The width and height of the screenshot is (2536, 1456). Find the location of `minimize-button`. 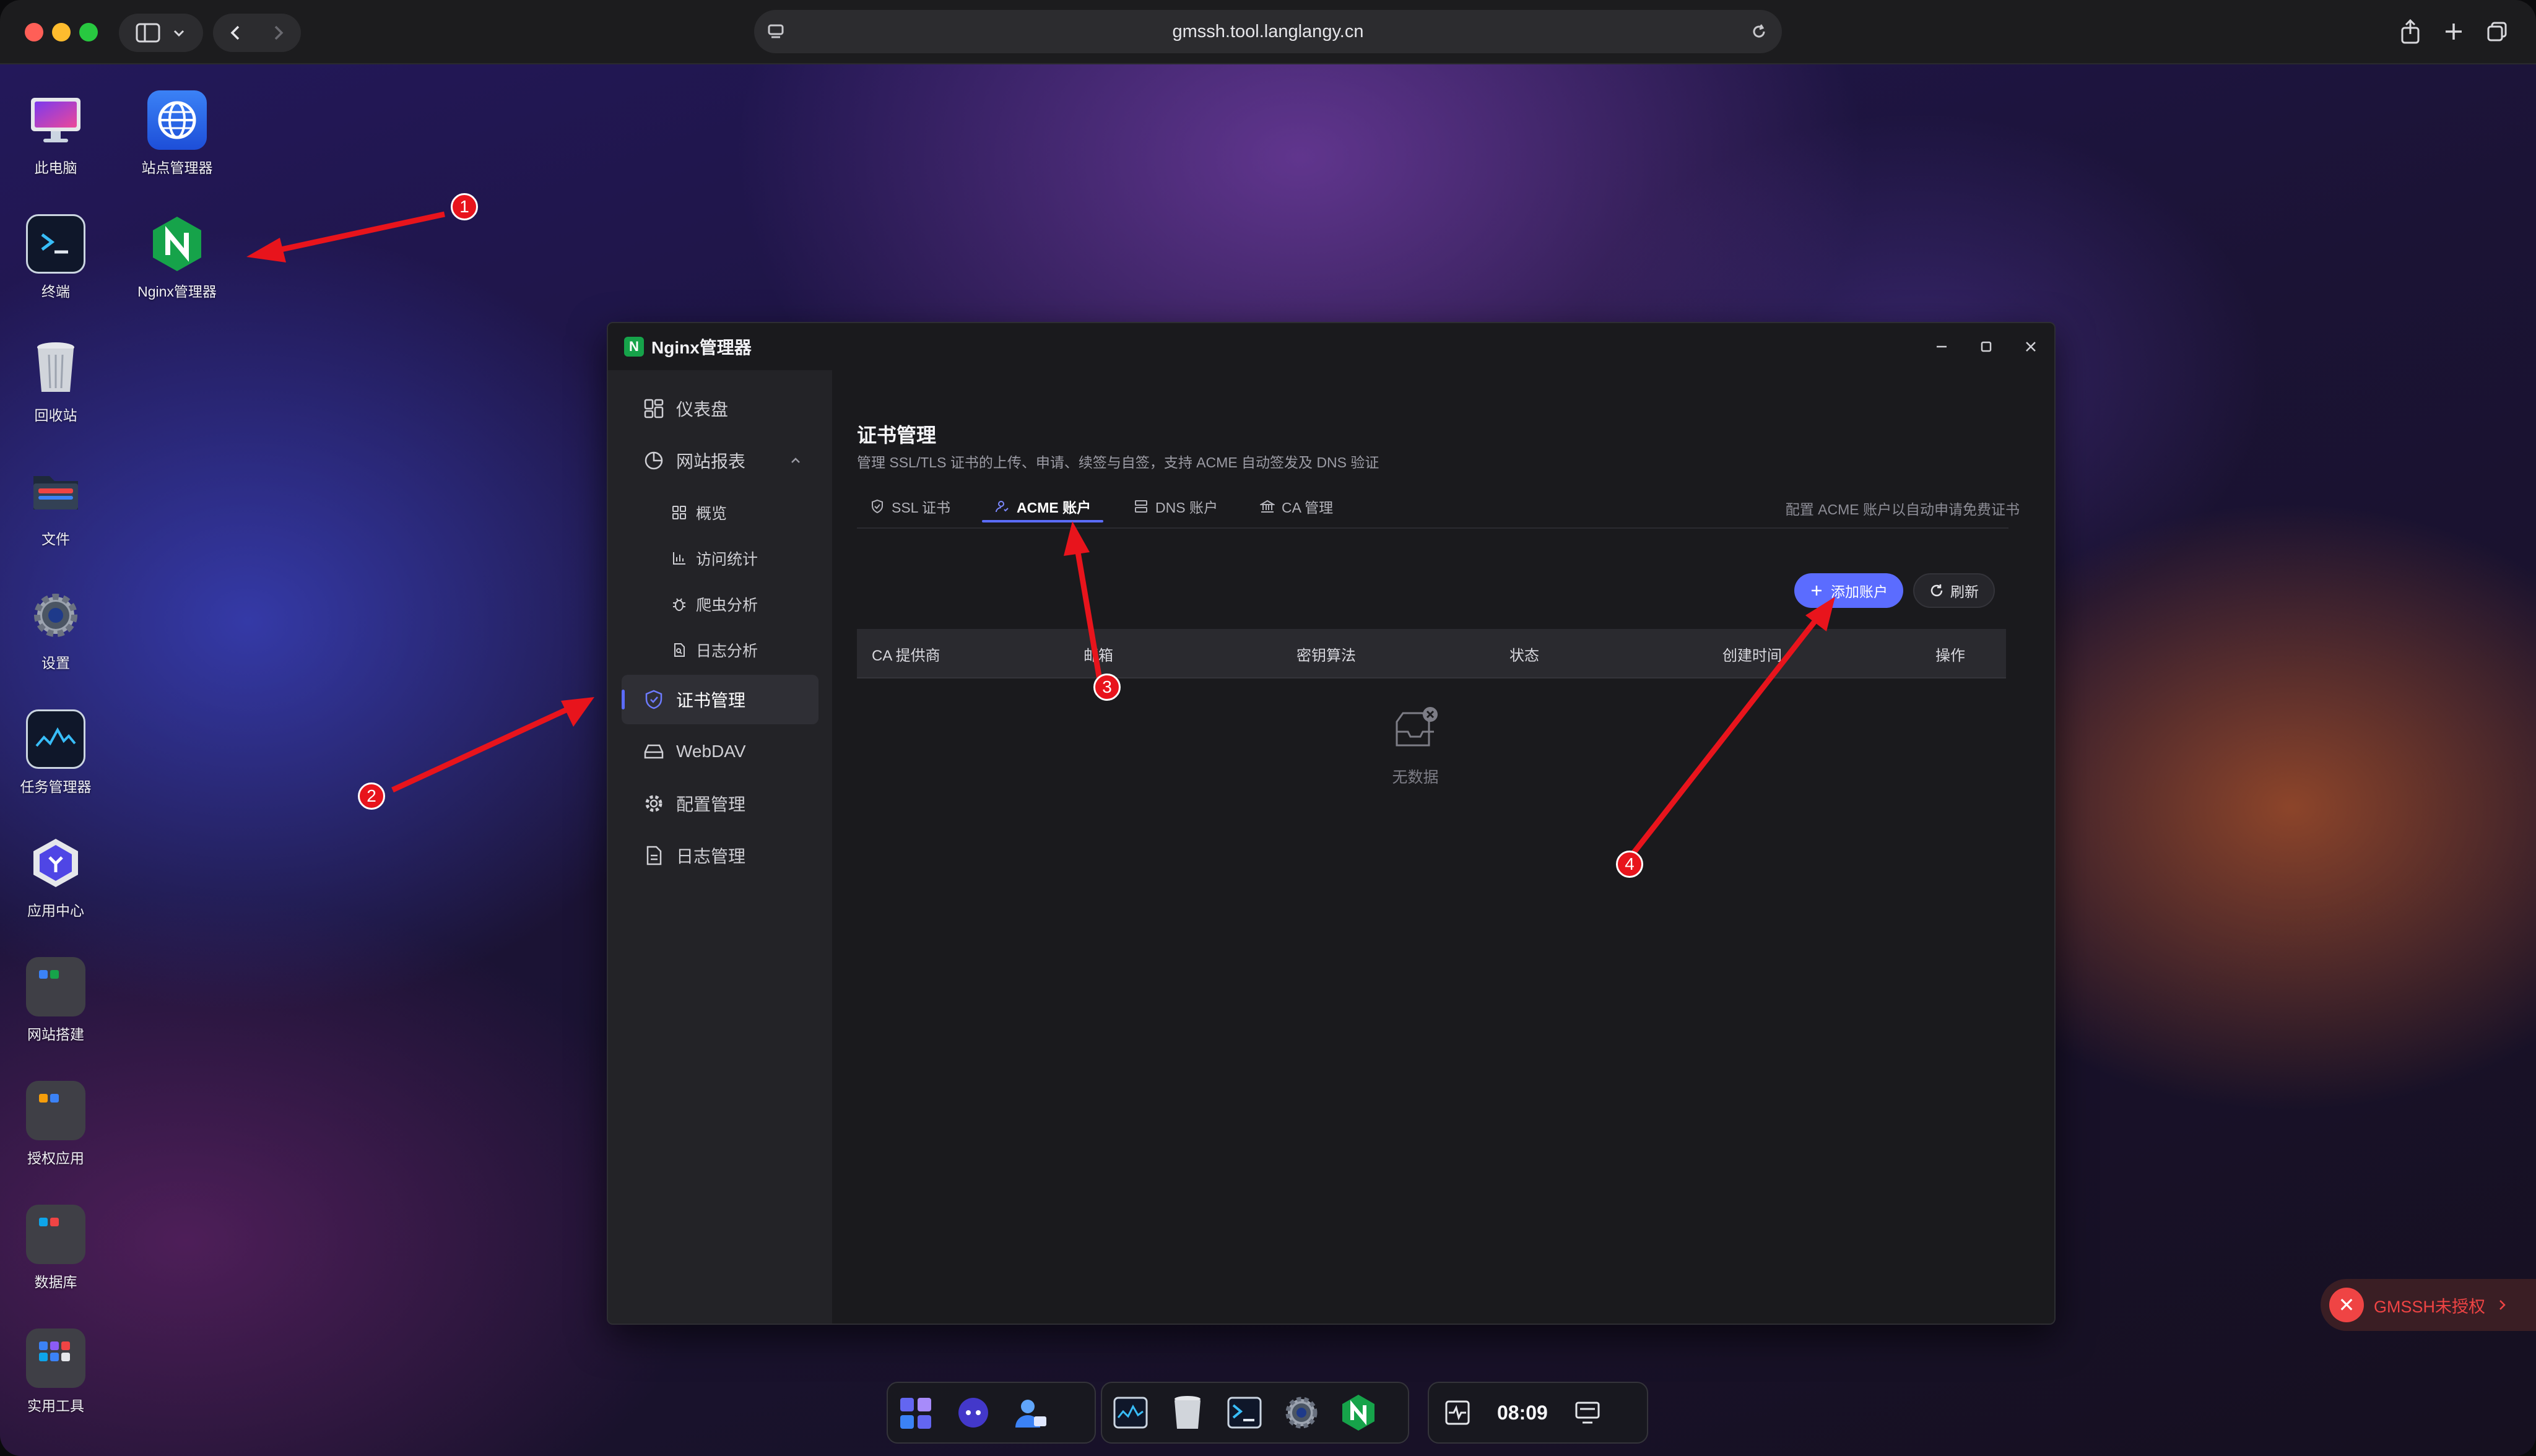

minimize-button is located at coordinates (1941, 347).